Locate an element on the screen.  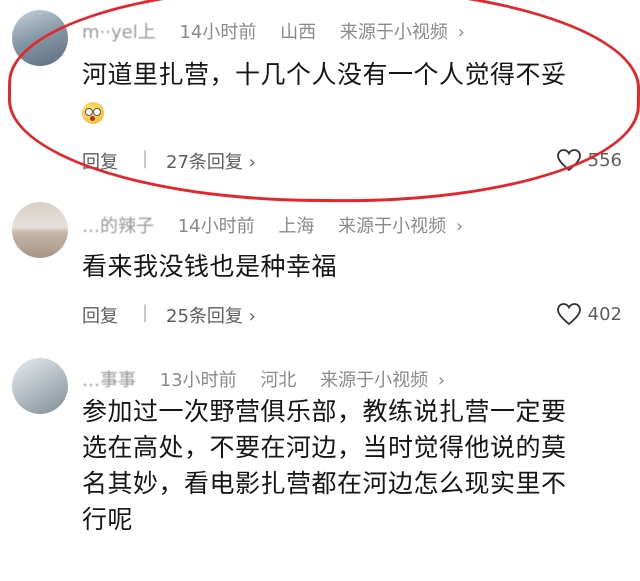
comment-text: 看来我没钱也是种幸福 is located at coordinates (352, 266).